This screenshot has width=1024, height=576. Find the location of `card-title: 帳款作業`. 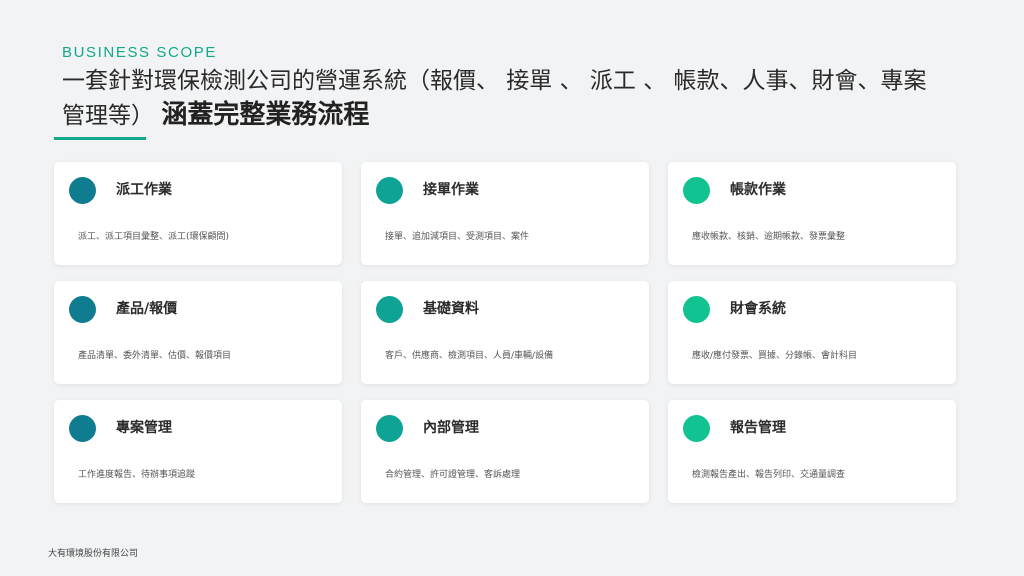

card-title: 帳款作業 is located at coordinates (758, 190).